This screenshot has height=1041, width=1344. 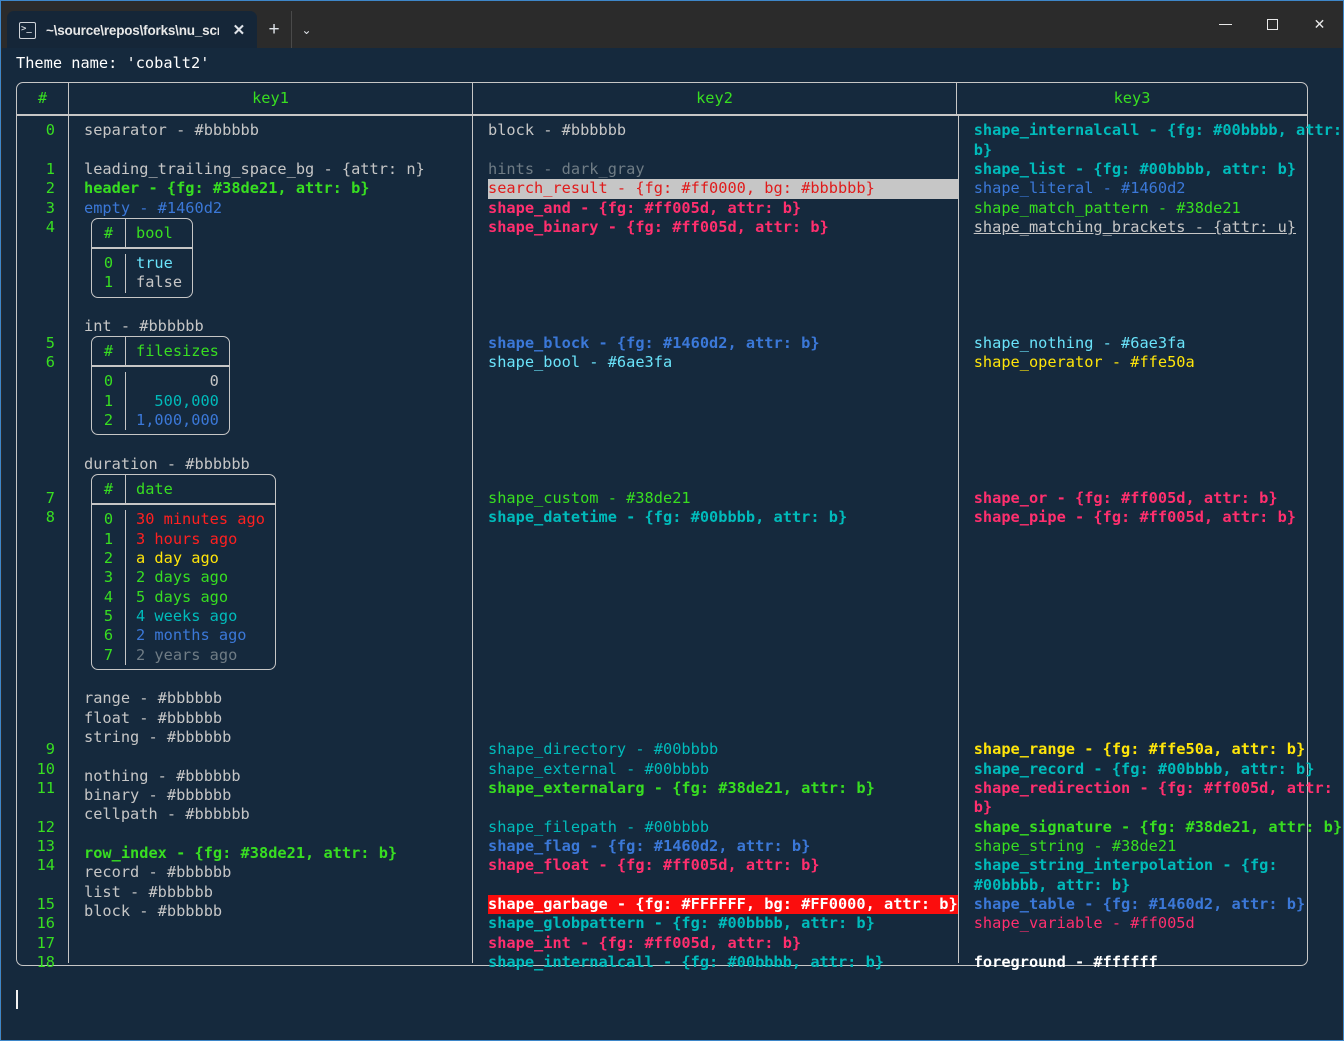 I want to click on row-index: 11, so click(x=45, y=788).